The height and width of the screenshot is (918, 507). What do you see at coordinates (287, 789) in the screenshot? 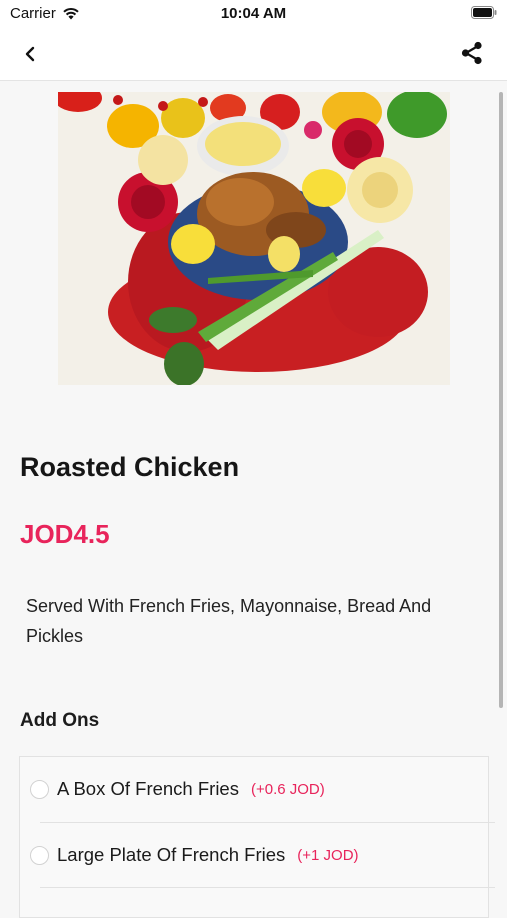
I see `addon-price: (+0.6 JOD)` at bounding box center [287, 789].